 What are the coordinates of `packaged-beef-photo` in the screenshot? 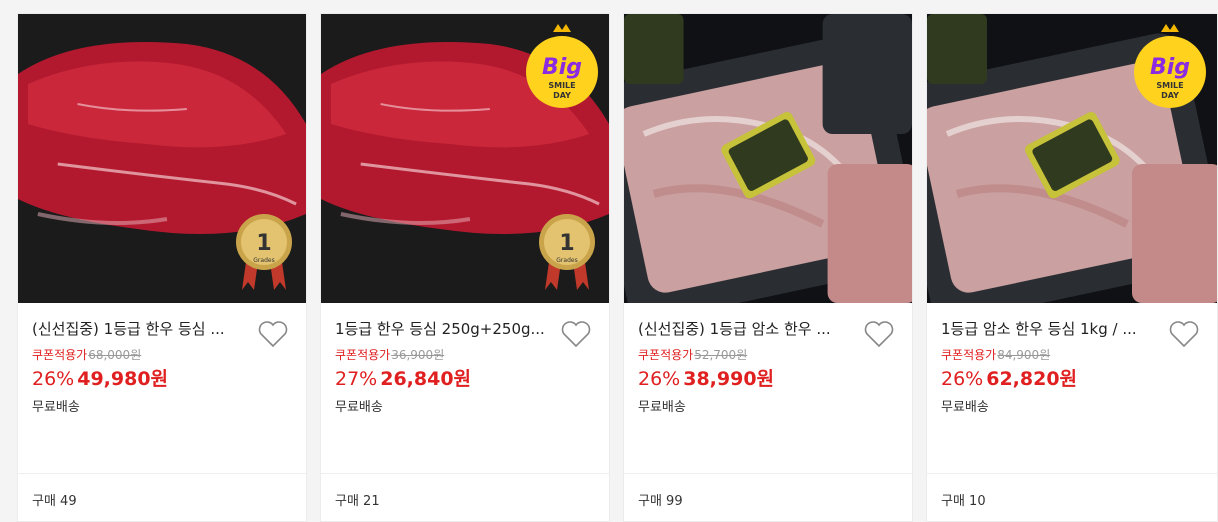 It's located at (768, 158).